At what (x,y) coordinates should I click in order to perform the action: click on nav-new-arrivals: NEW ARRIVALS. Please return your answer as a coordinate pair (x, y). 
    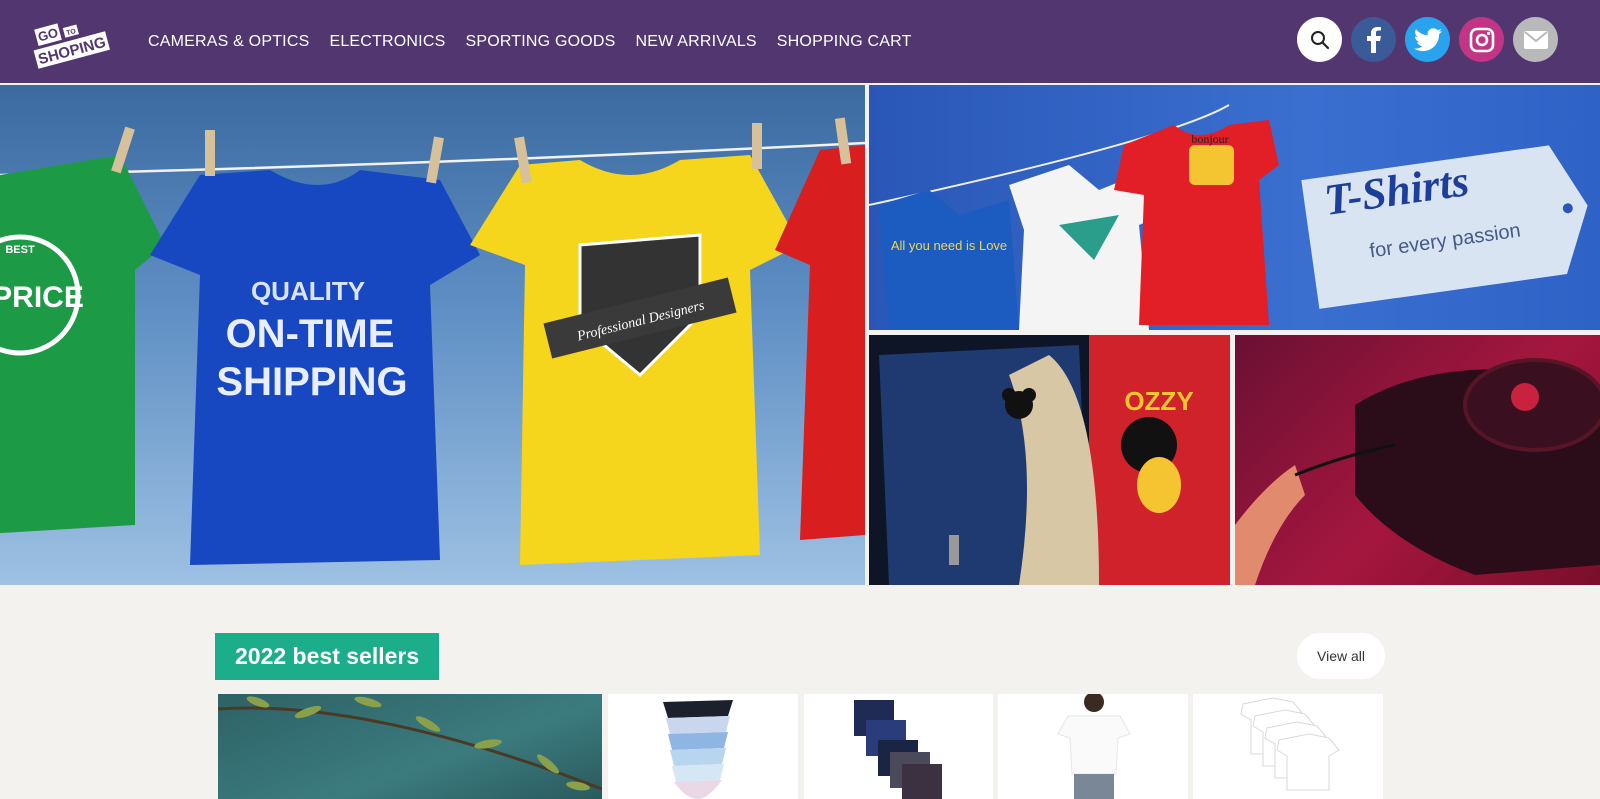
    Looking at the image, I should click on (696, 42).